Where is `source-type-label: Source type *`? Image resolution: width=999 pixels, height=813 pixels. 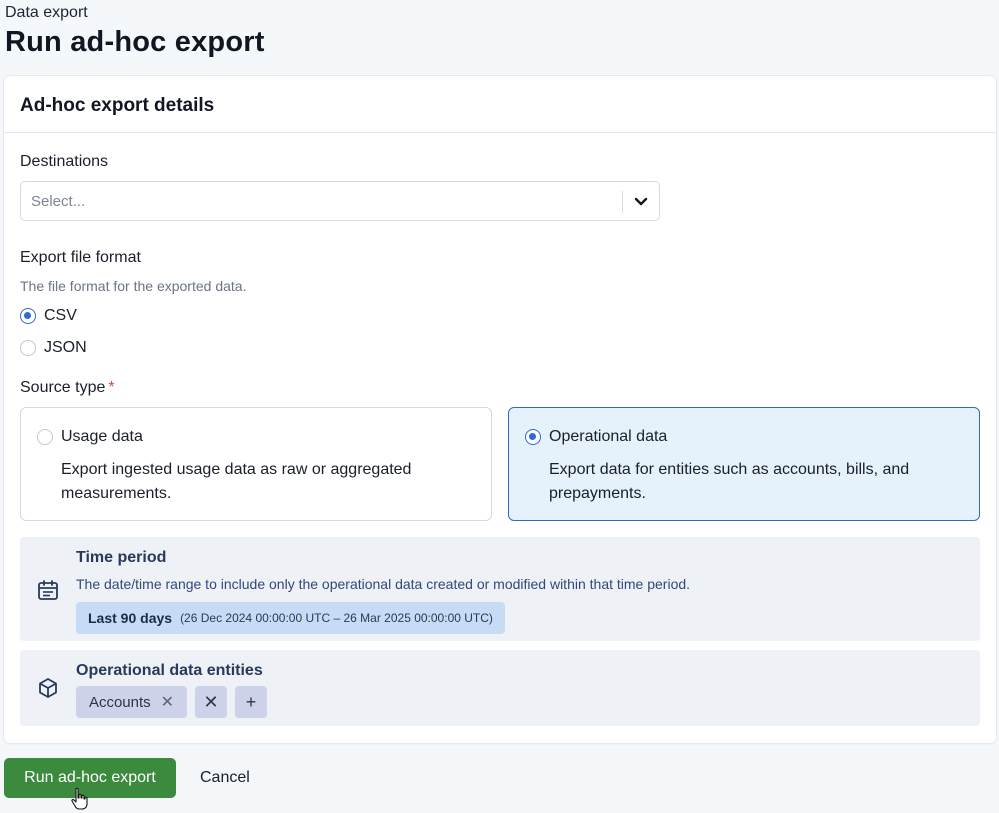 source-type-label: Source type * is located at coordinates (67, 388).